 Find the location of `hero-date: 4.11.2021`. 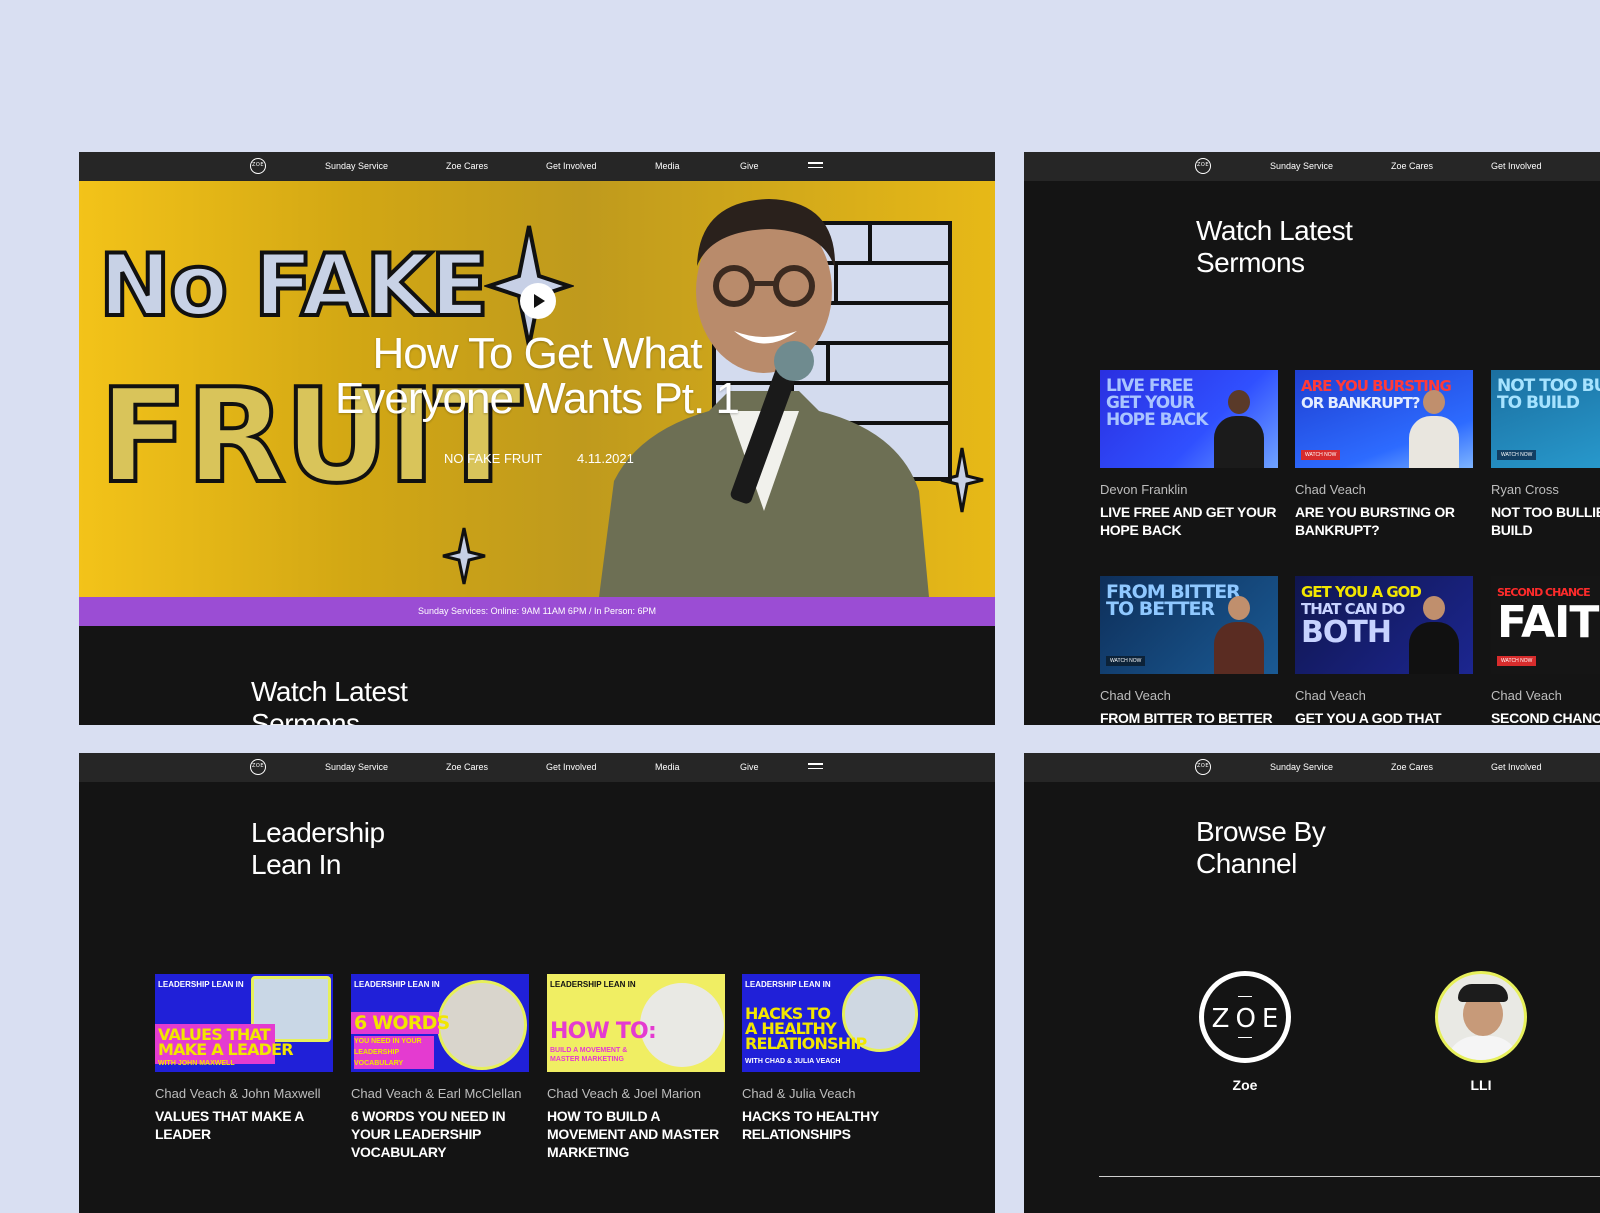

hero-date: 4.11.2021 is located at coordinates (605, 458).